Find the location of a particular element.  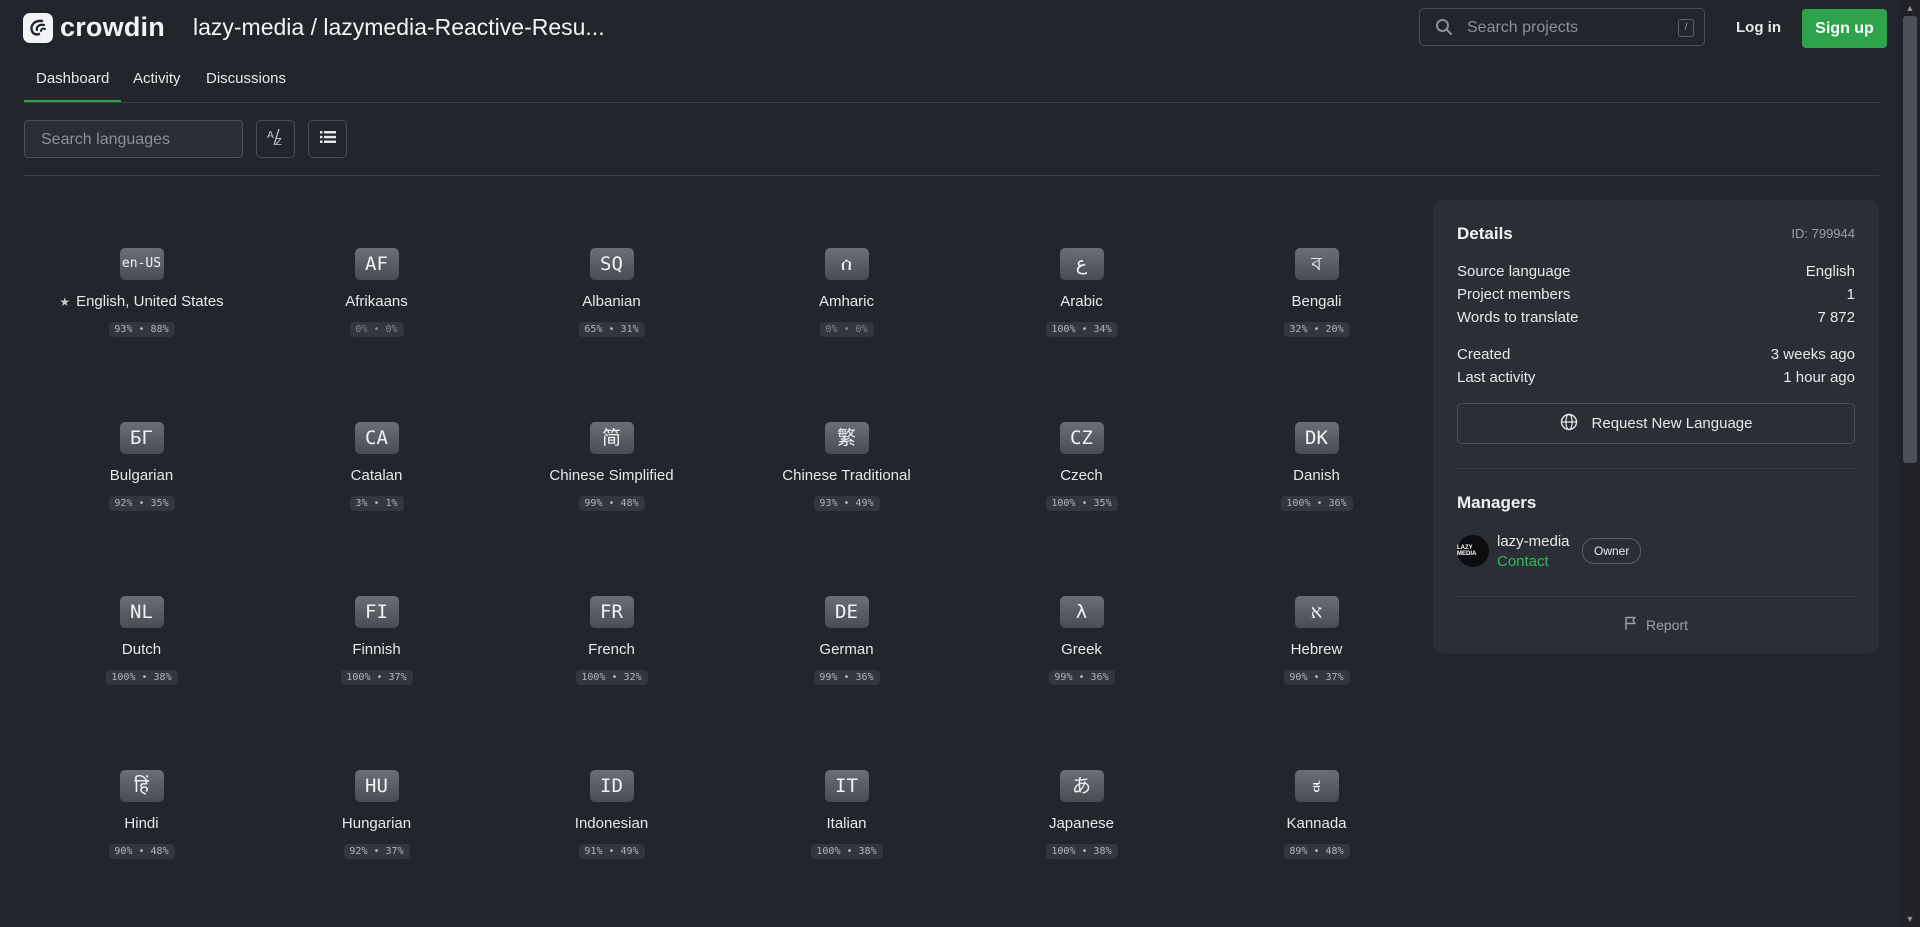

language-name: Dutch is located at coordinates (141, 649).